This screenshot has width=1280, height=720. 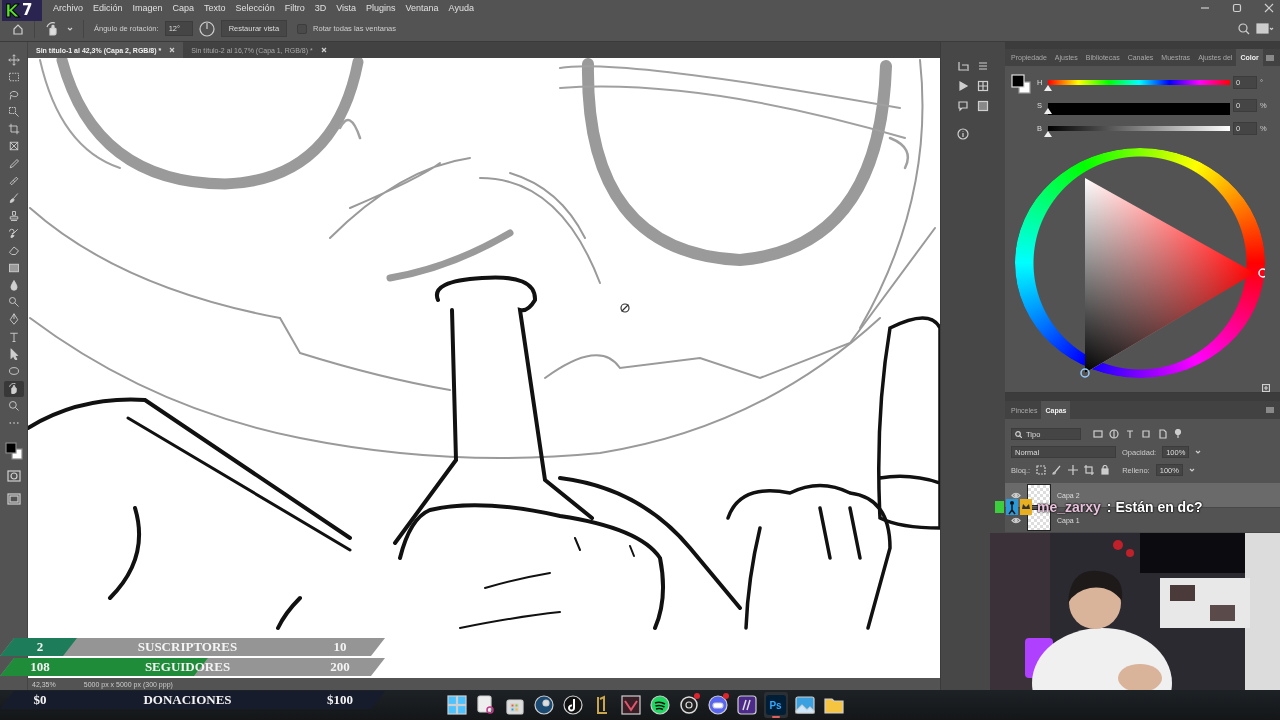 I want to click on quick-mask-icon, so click(x=13, y=476).